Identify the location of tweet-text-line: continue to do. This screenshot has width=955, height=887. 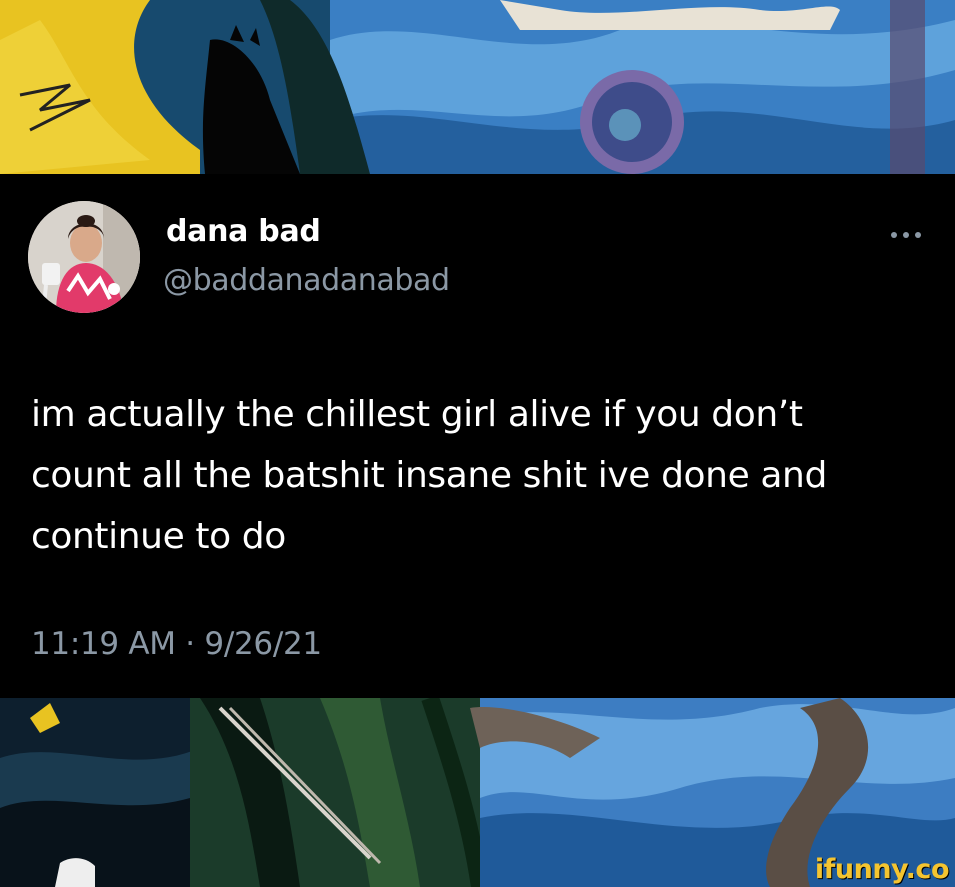
(158, 536).